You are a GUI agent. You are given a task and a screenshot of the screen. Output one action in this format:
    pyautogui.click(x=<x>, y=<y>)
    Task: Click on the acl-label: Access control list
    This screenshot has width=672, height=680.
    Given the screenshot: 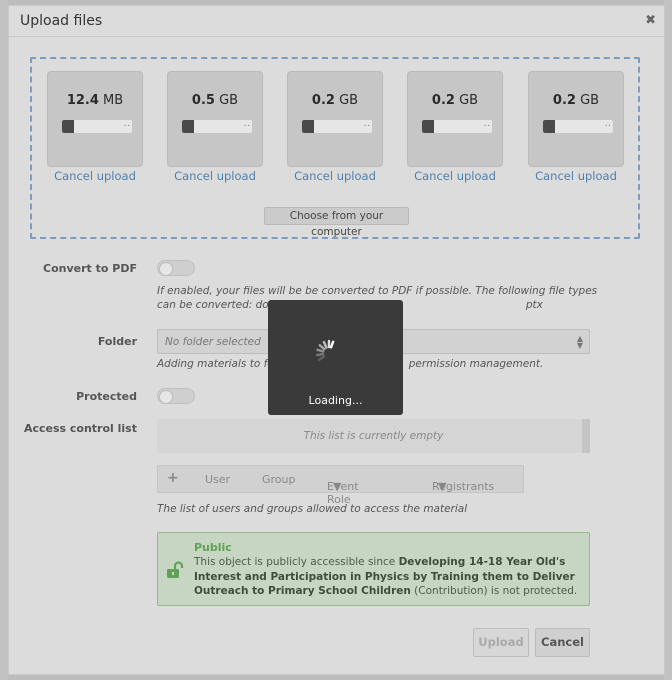 What is the action you would take?
    pyautogui.click(x=80, y=428)
    